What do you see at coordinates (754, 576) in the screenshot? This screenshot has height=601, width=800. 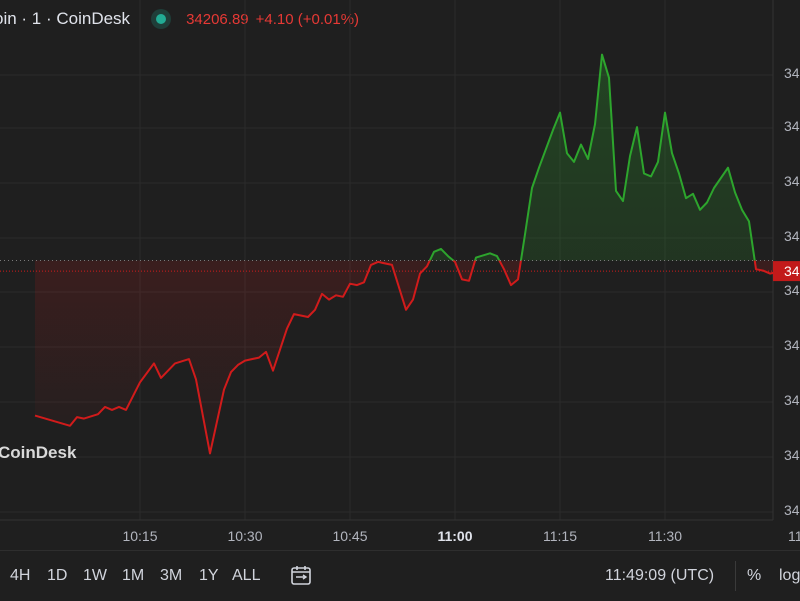 I see `percent-scale-toggle: %` at bounding box center [754, 576].